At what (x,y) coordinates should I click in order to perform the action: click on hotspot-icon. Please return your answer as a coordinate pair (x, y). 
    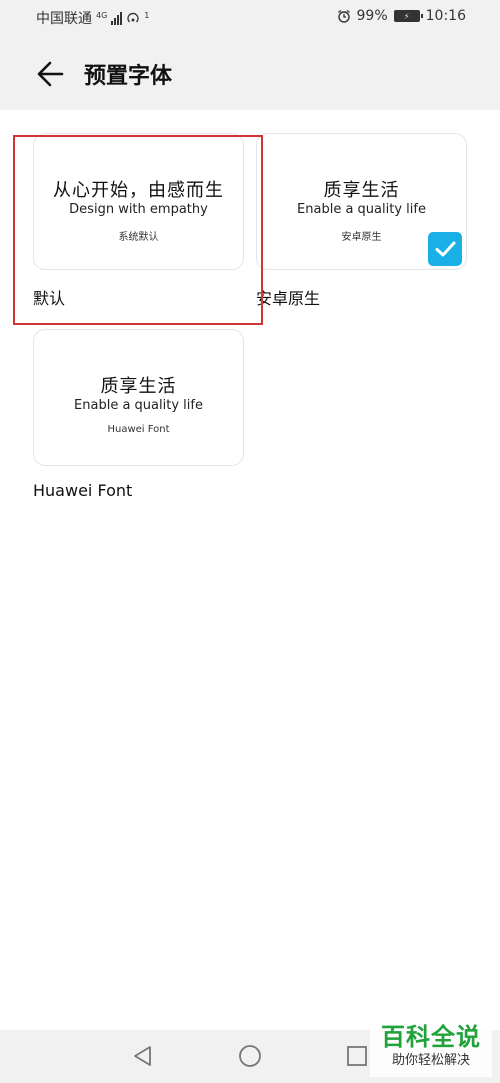
    Looking at the image, I should click on (133, 17).